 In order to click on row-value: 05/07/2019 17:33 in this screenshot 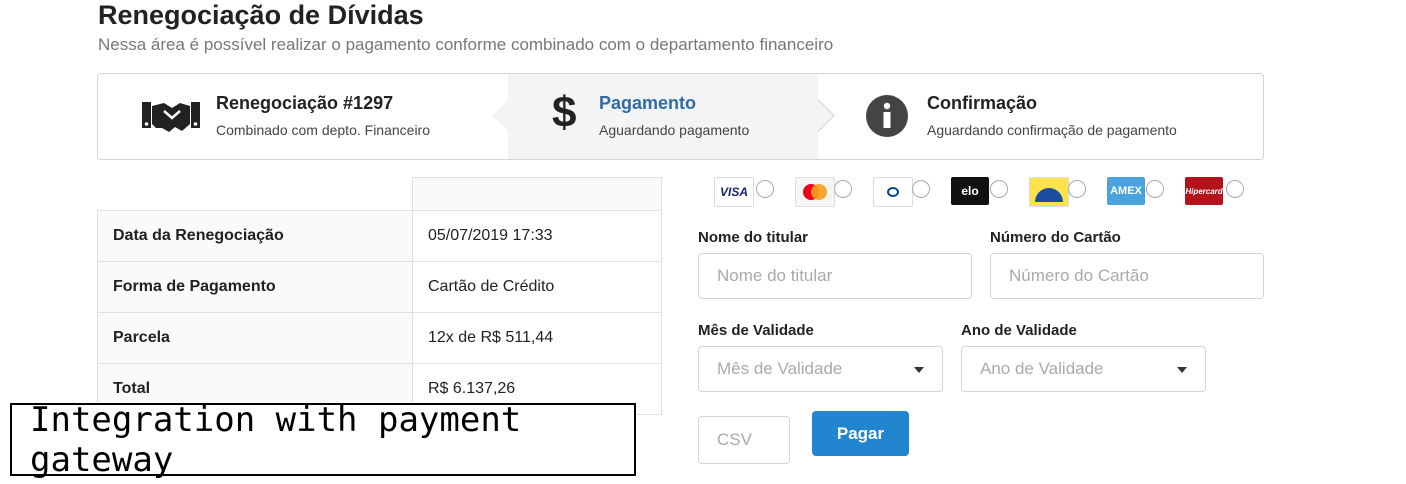, I will do `click(537, 236)`.